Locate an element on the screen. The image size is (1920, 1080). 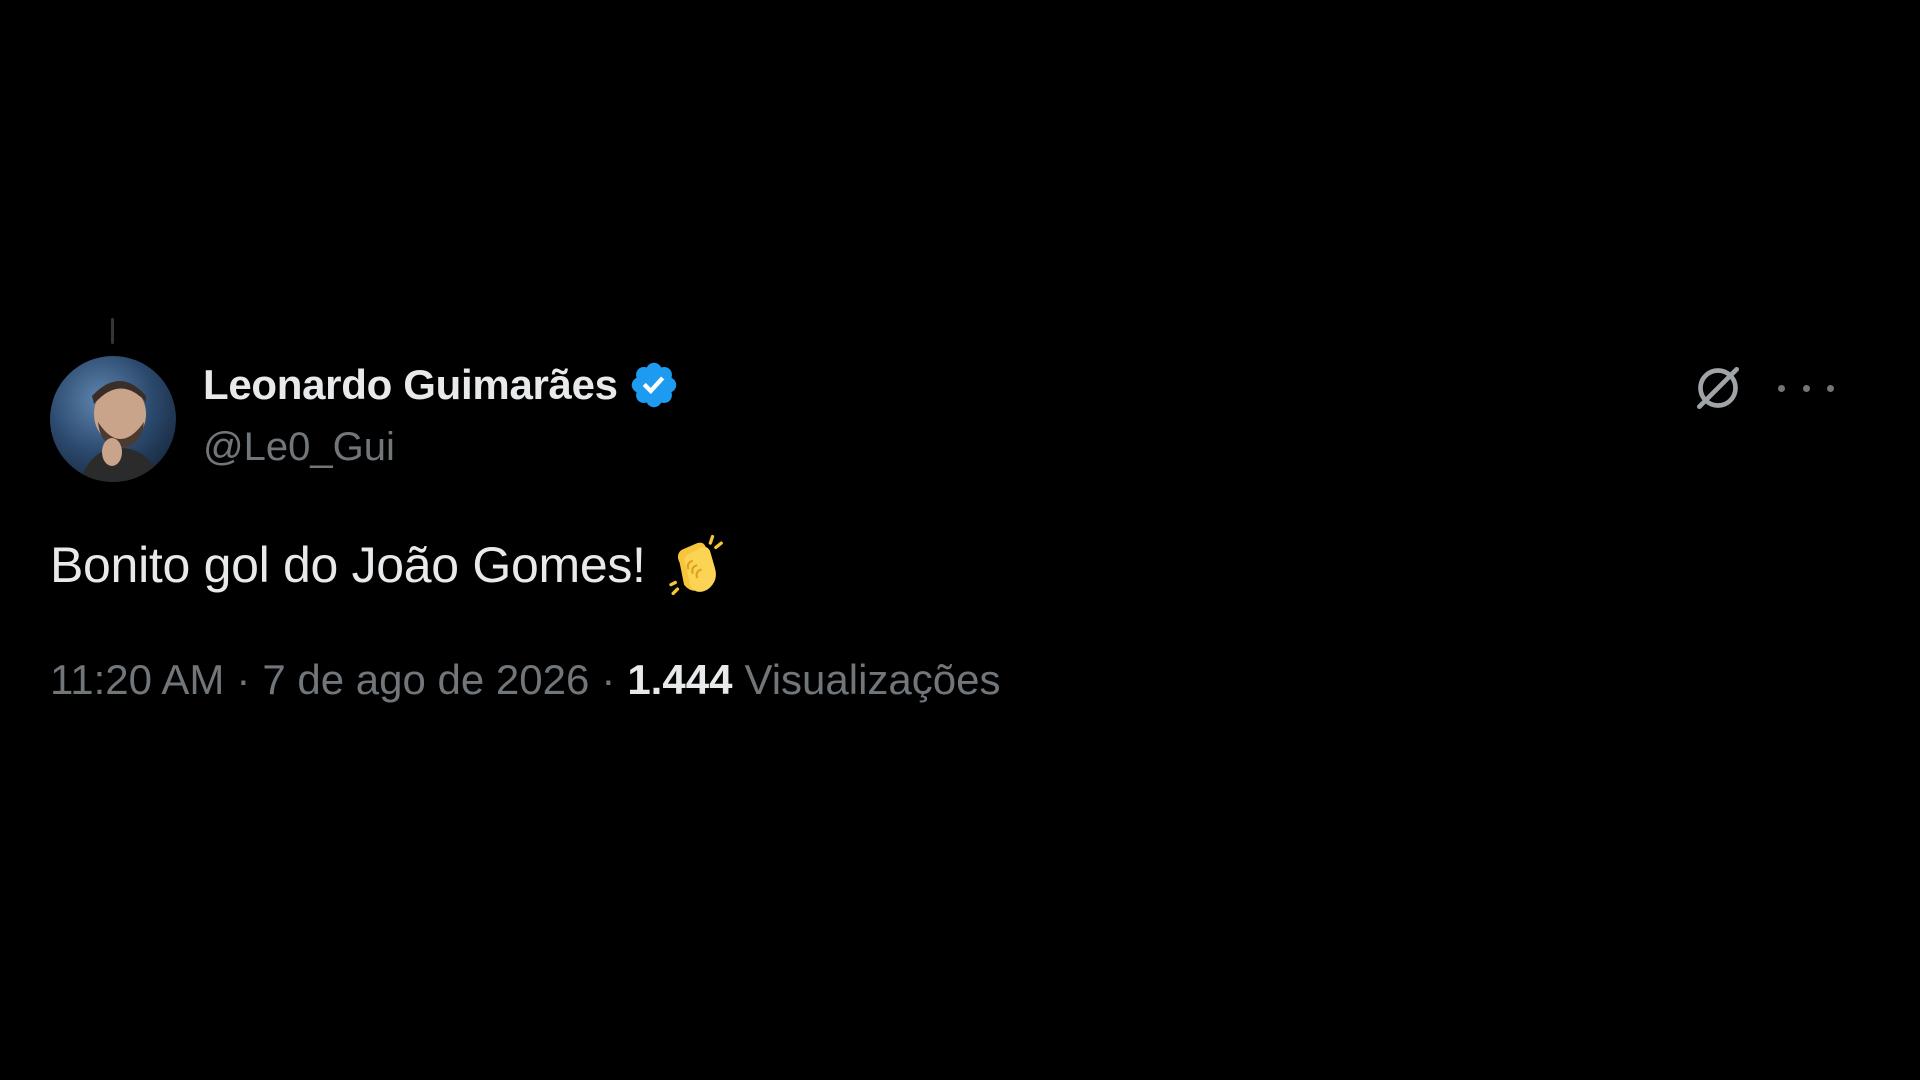
author-name-row: Leonardo Guimarães is located at coordinates (441, 385).